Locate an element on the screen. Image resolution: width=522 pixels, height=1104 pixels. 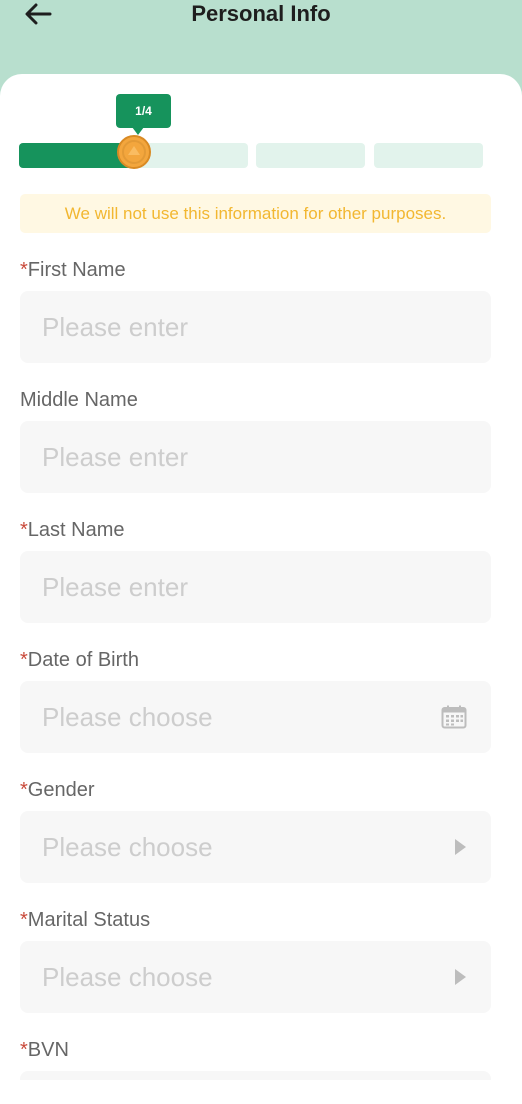
progress-coin-icon is located at coordinates (134, 152).